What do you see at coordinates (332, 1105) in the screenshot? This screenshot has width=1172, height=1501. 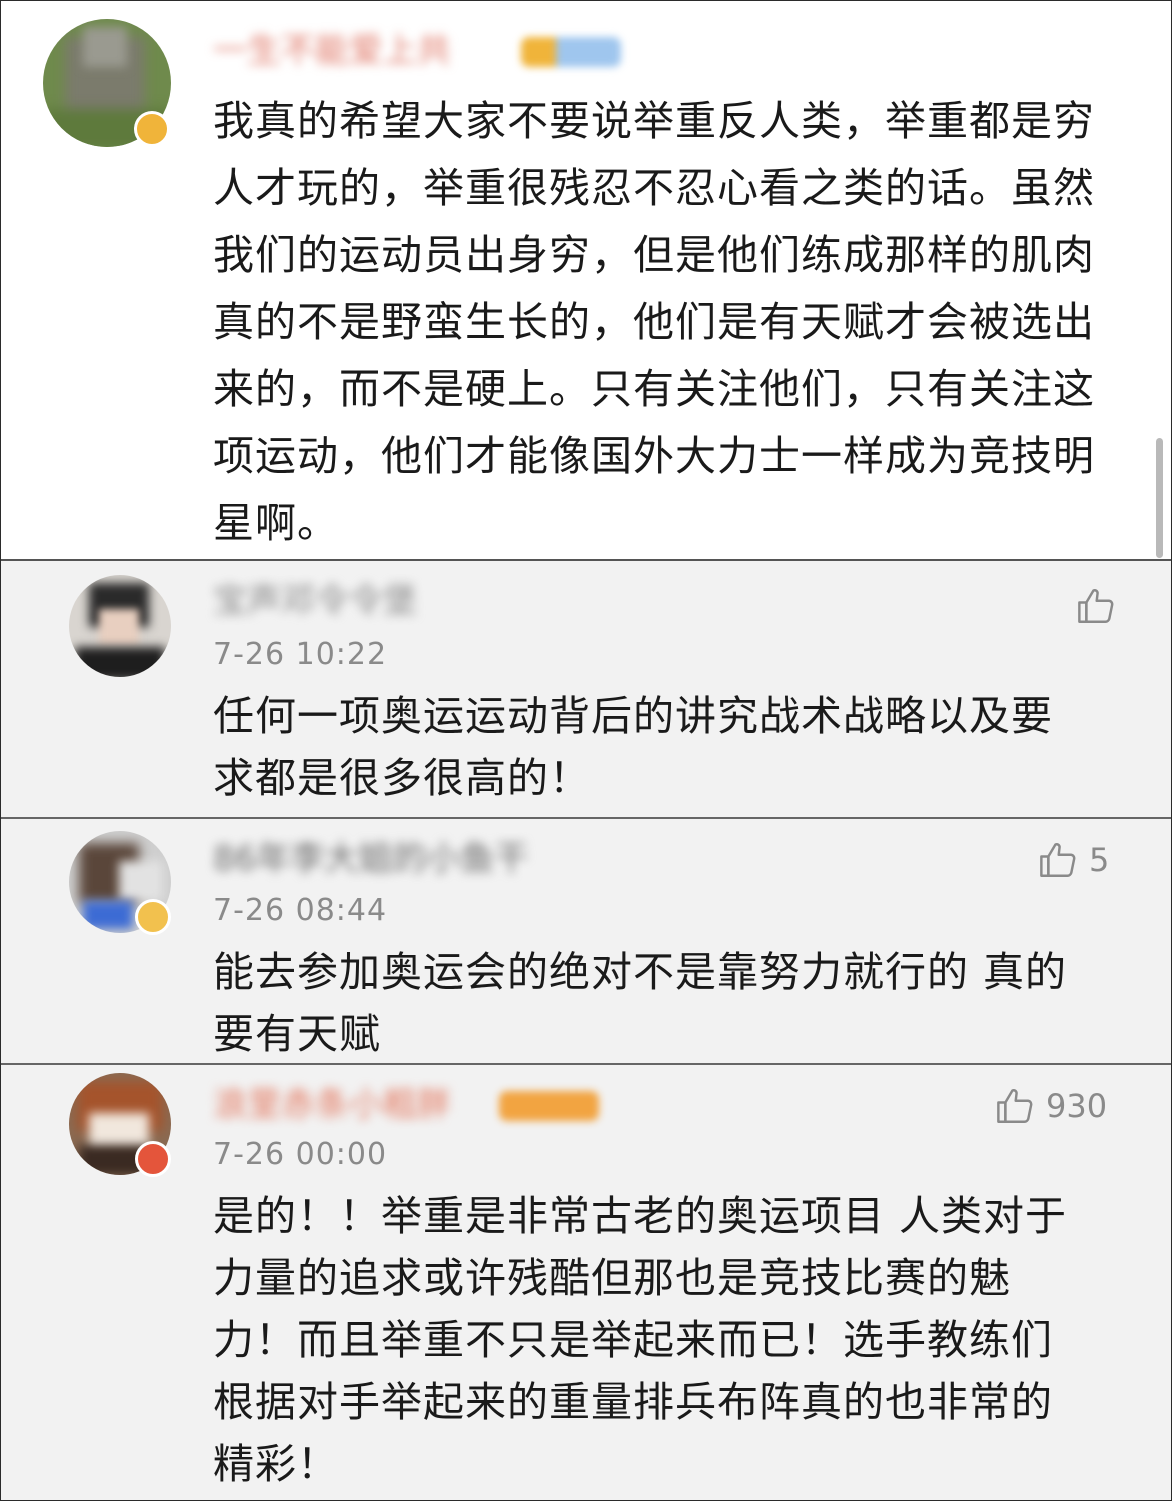 I see `username: 浪里赤条小粗胖` at bounding box center [332, 1105].